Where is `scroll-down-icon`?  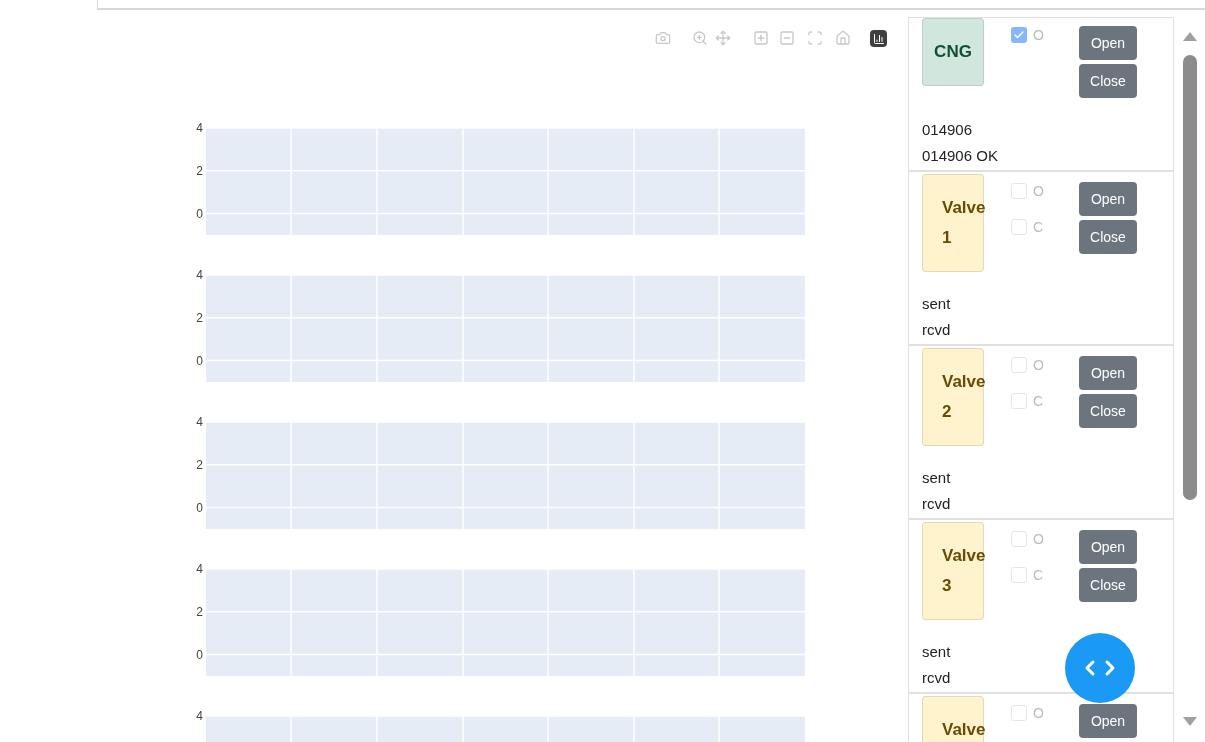 scroll-down-icon is located at coordinates (1189, 721).